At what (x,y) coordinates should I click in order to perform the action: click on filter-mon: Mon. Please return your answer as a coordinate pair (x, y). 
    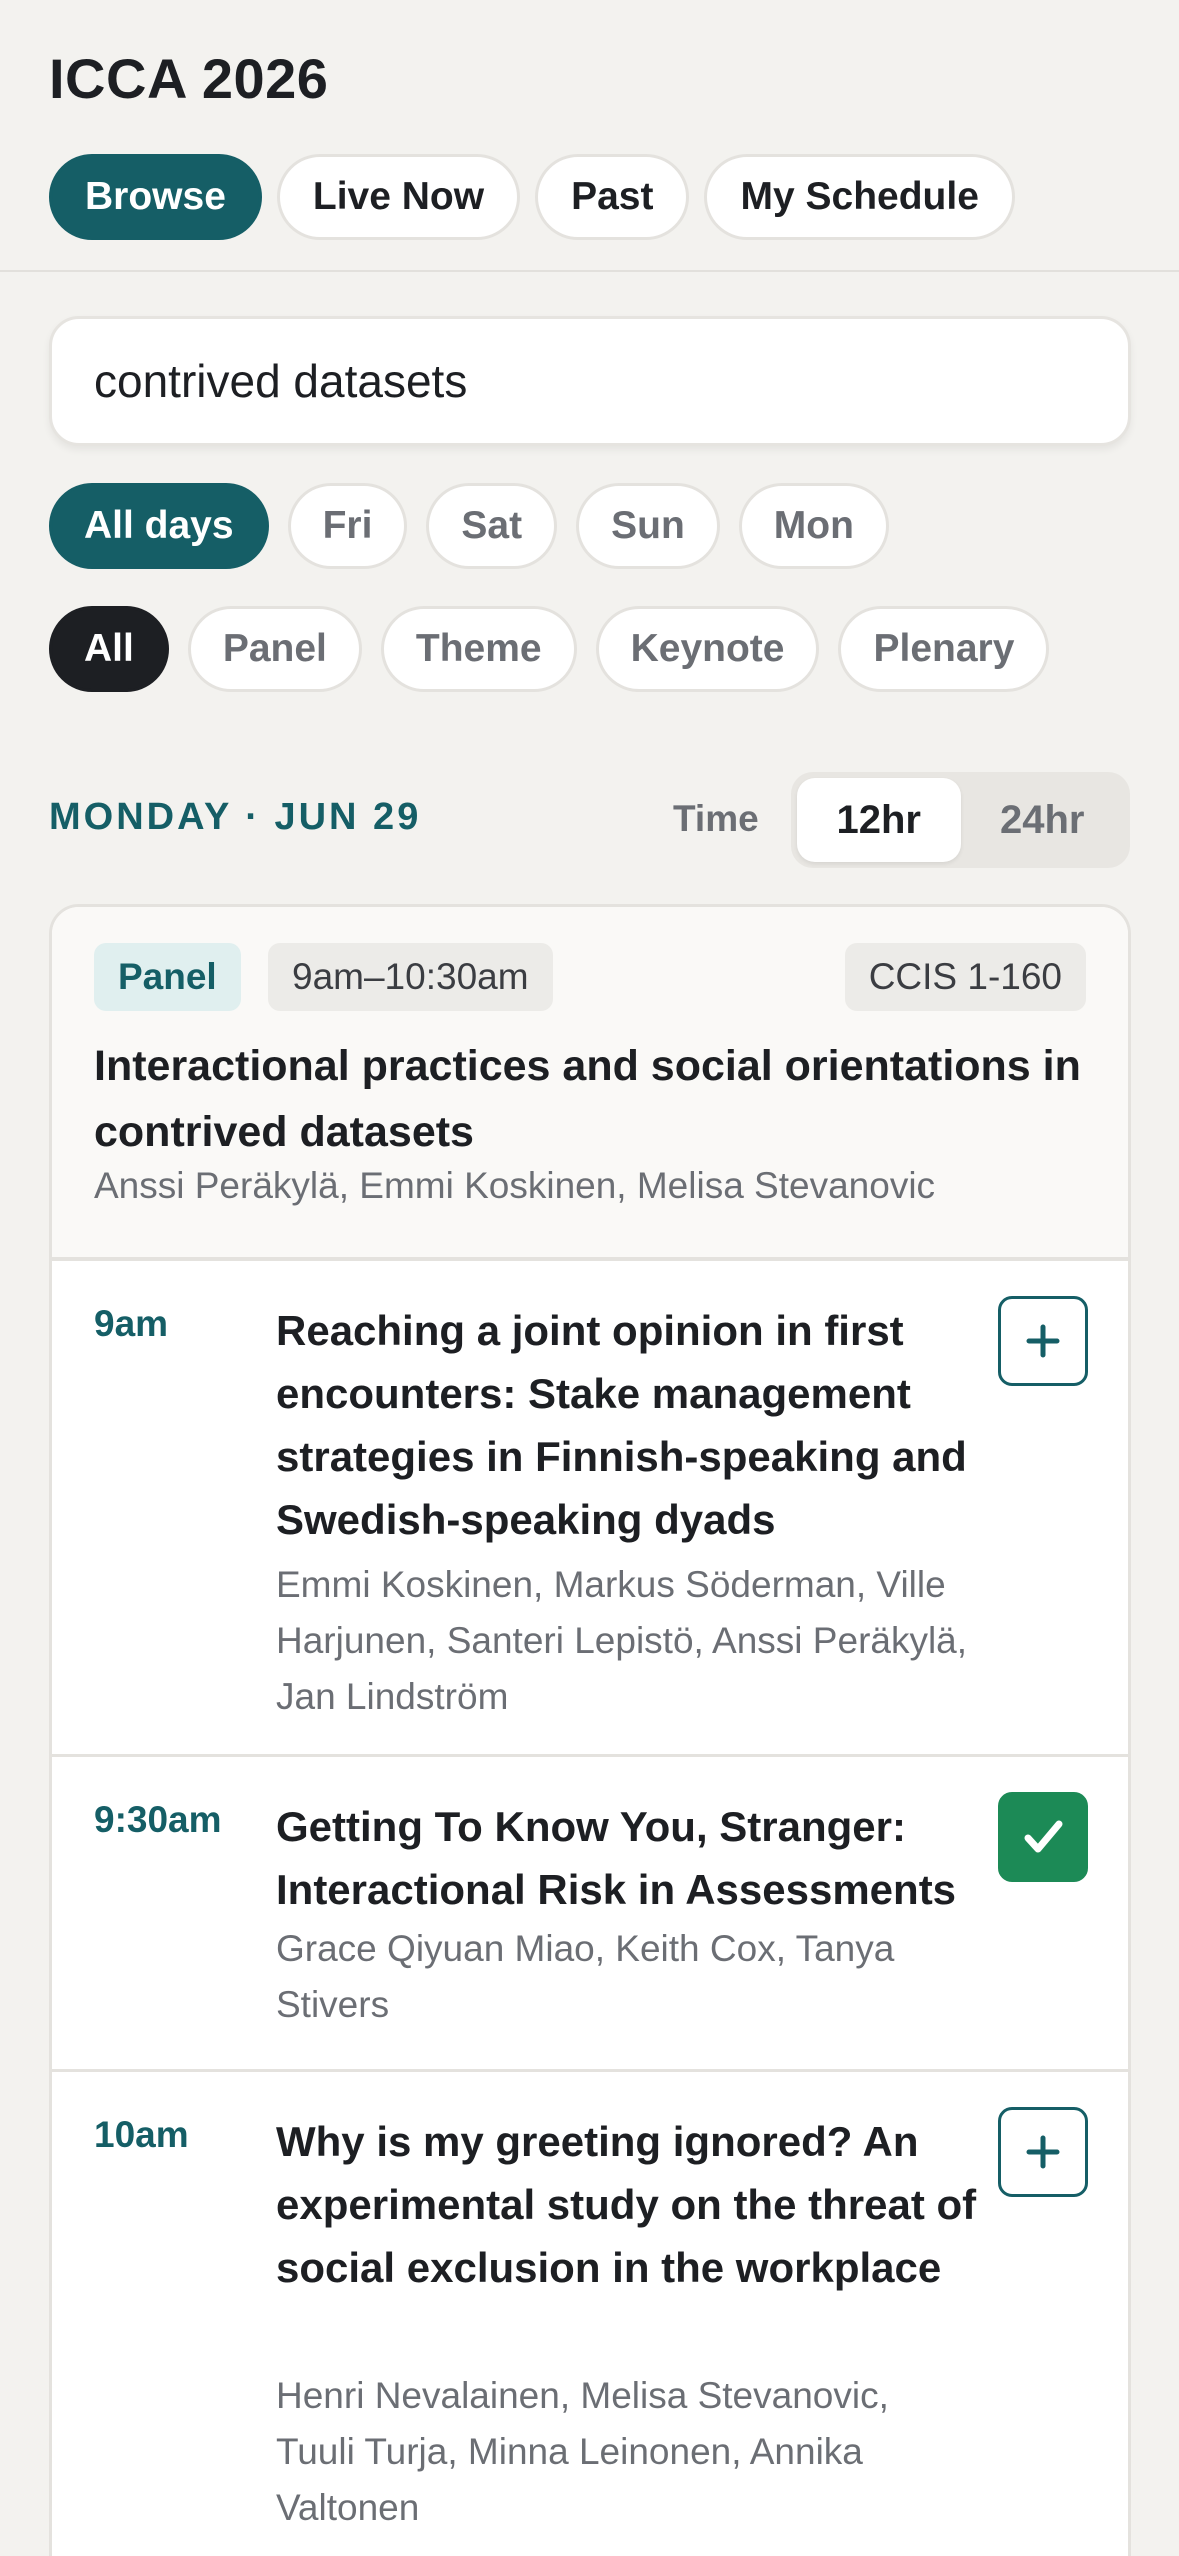
    Looking at the image, I should click on (813, 526).